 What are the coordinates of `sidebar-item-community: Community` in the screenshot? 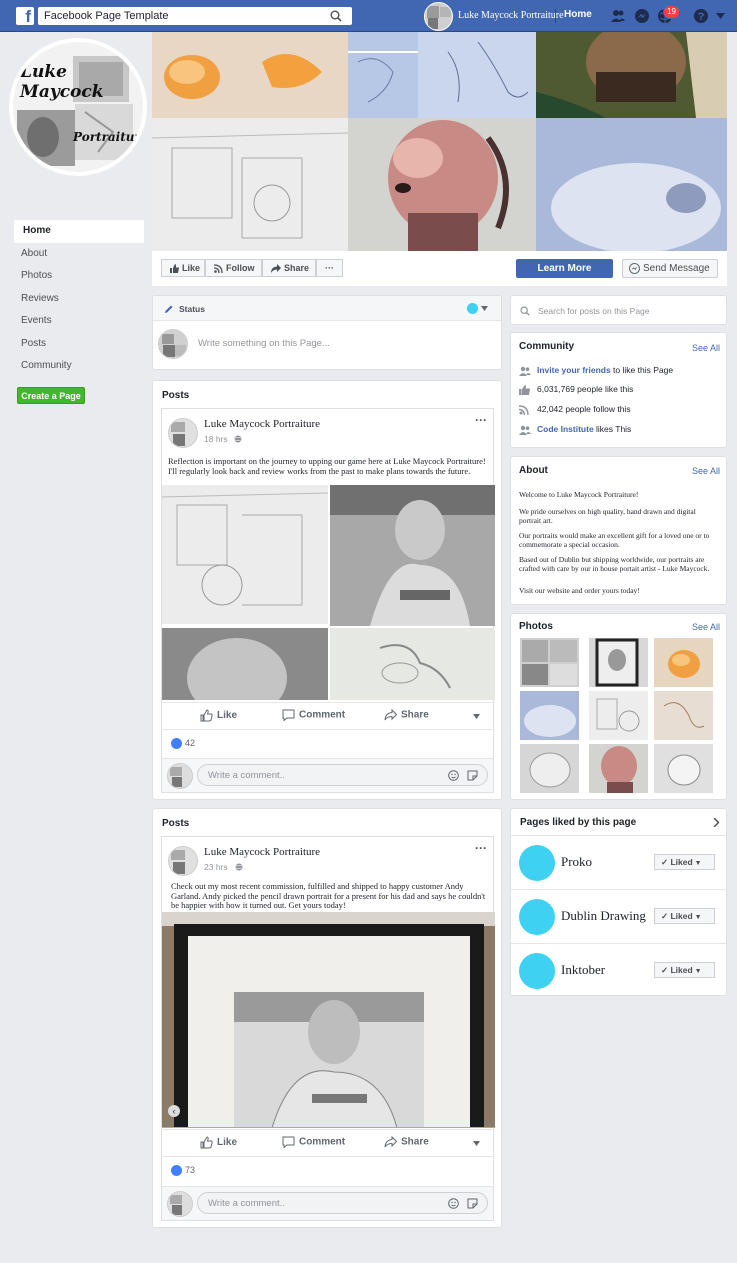 It's located at (79, 366).